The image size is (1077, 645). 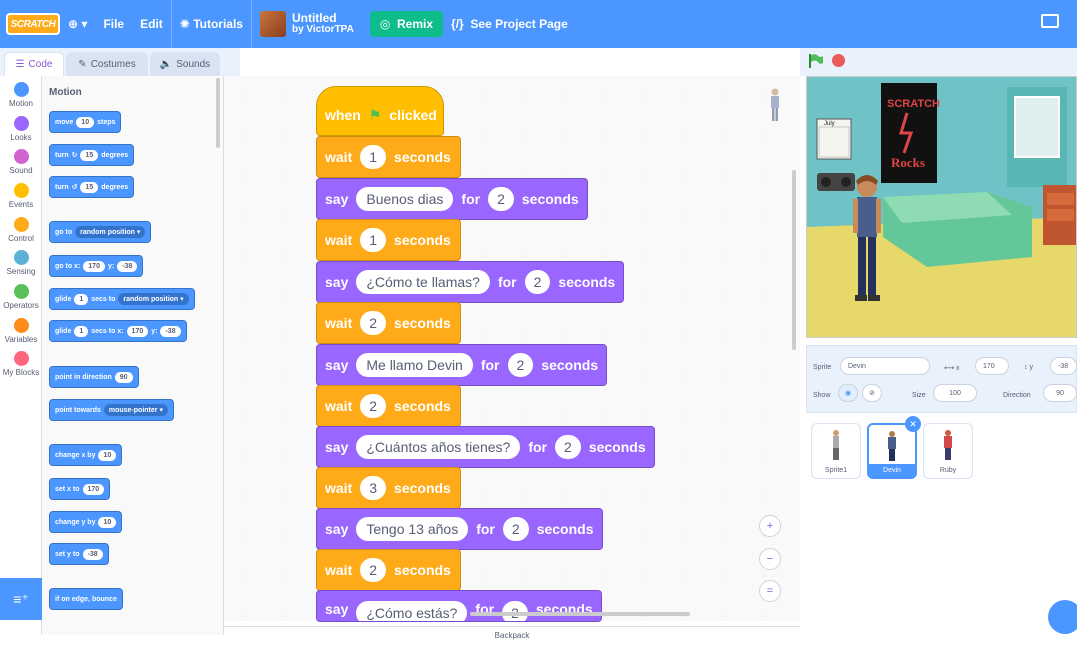 What do you see at coordinates (414, 365) in the screenshot?
I see `block-input: Me llamo Devin` at bounding box center [414, 365].